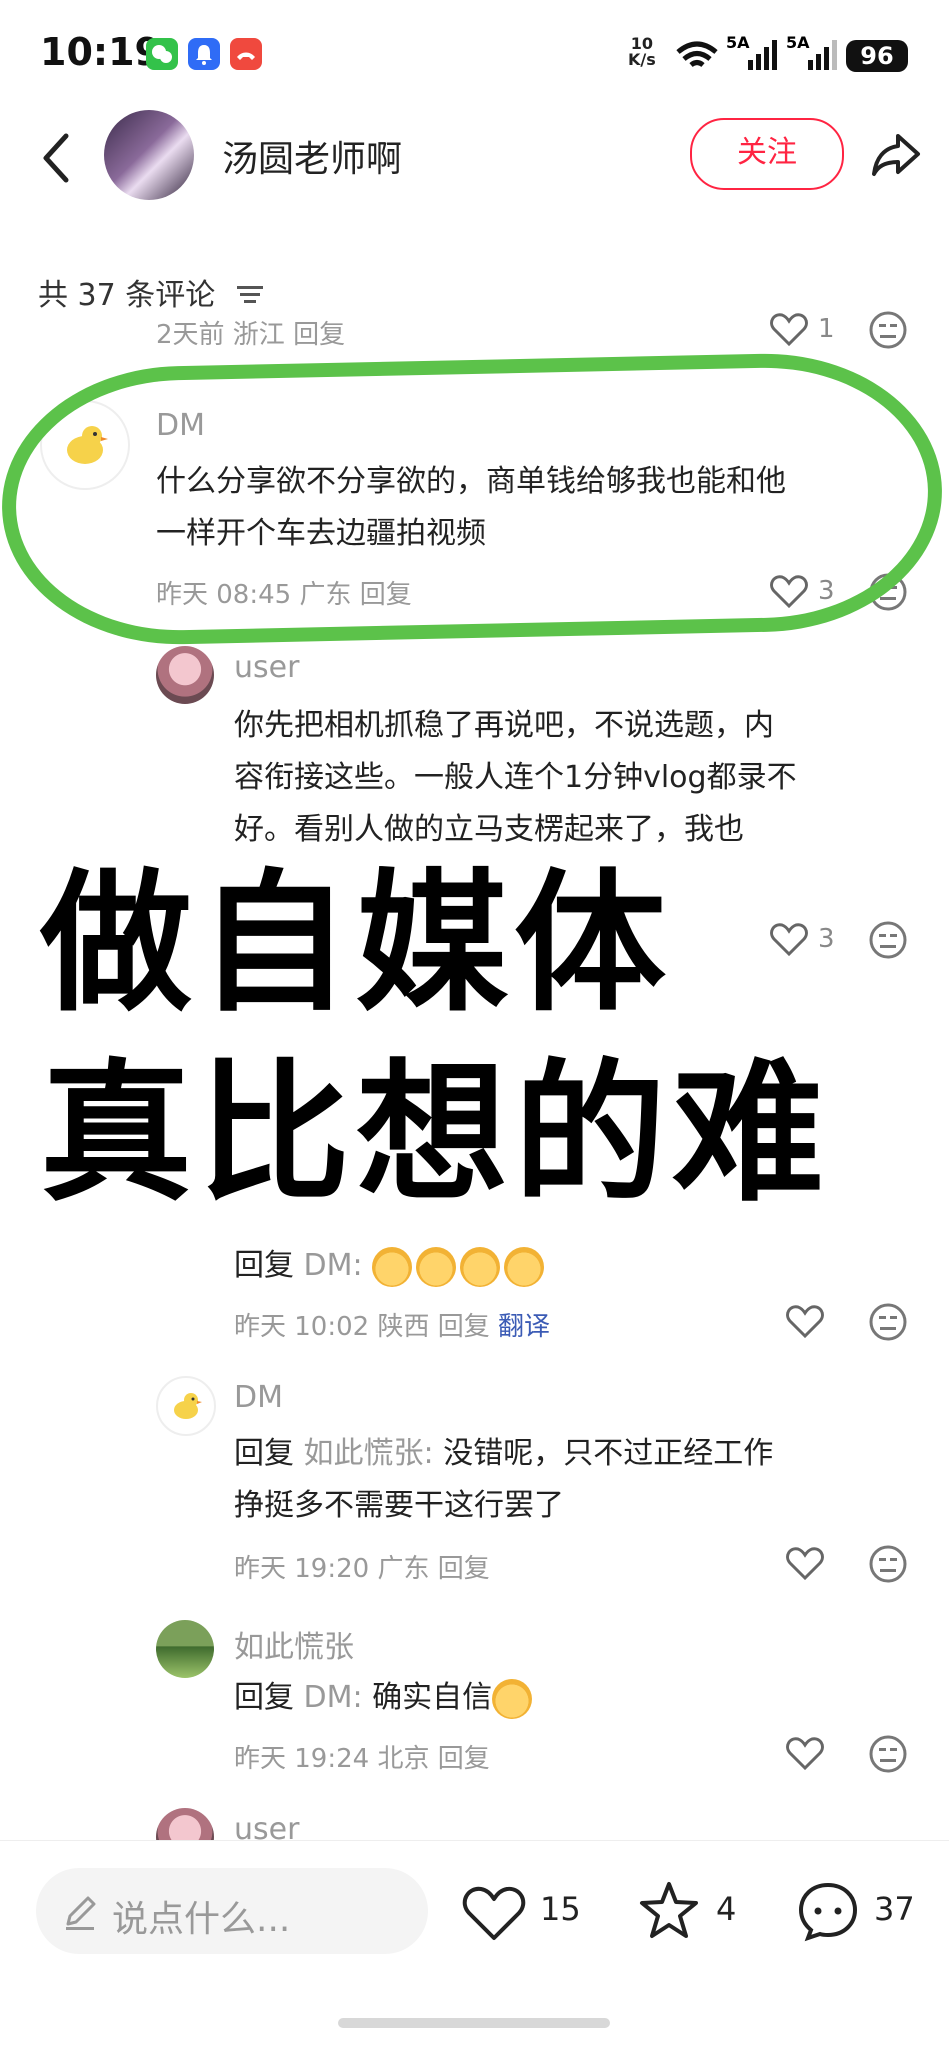 This screenshot has height=2049, width=949. I want to click on reply-text: 确实自信, so click(427, 1697).